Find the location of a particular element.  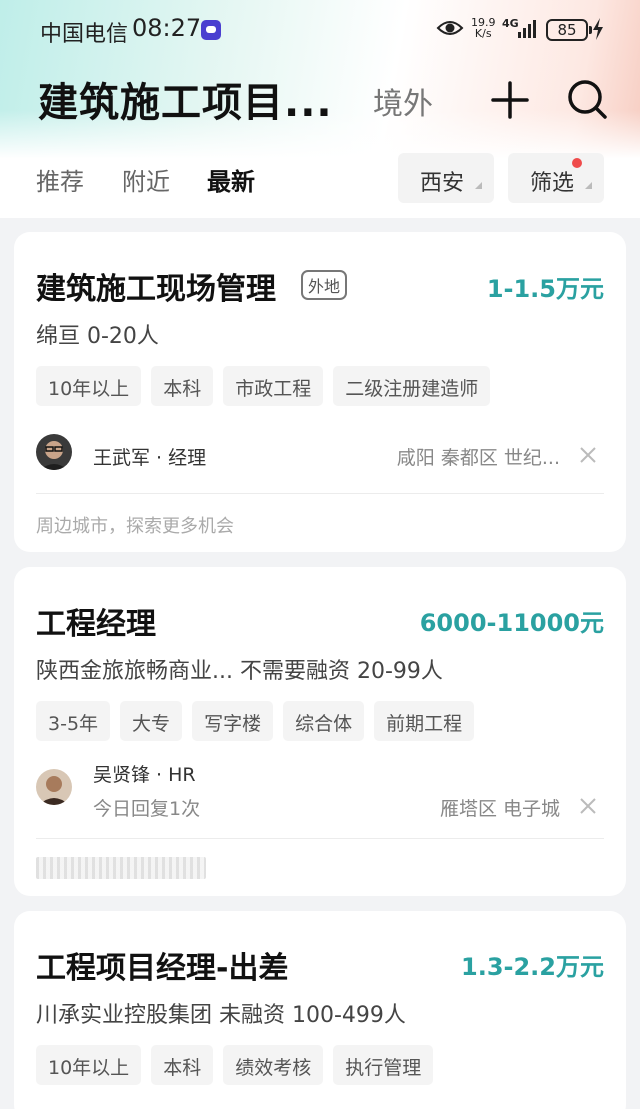

nearby-cities-hint: 周边城市，探索更多机会 is located at coordinates (135, 525).